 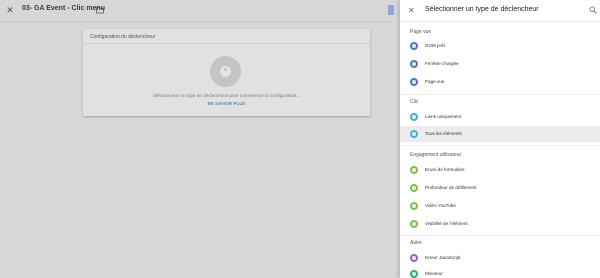 I want to click on trigger-item-label: Fenêtre chargée, so click(x=442, y=63).